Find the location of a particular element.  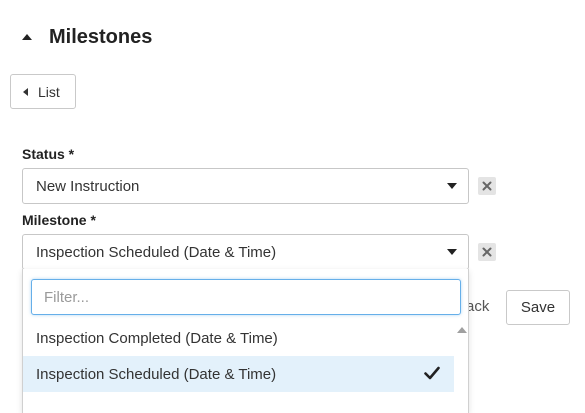

save-button: Save is located at coordinates (538, 307).